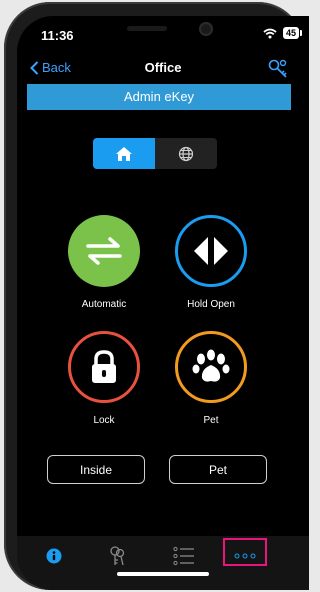 The width and height of the screenshot is (320, 592). I want to click on paw-icon, so click(211, 365).